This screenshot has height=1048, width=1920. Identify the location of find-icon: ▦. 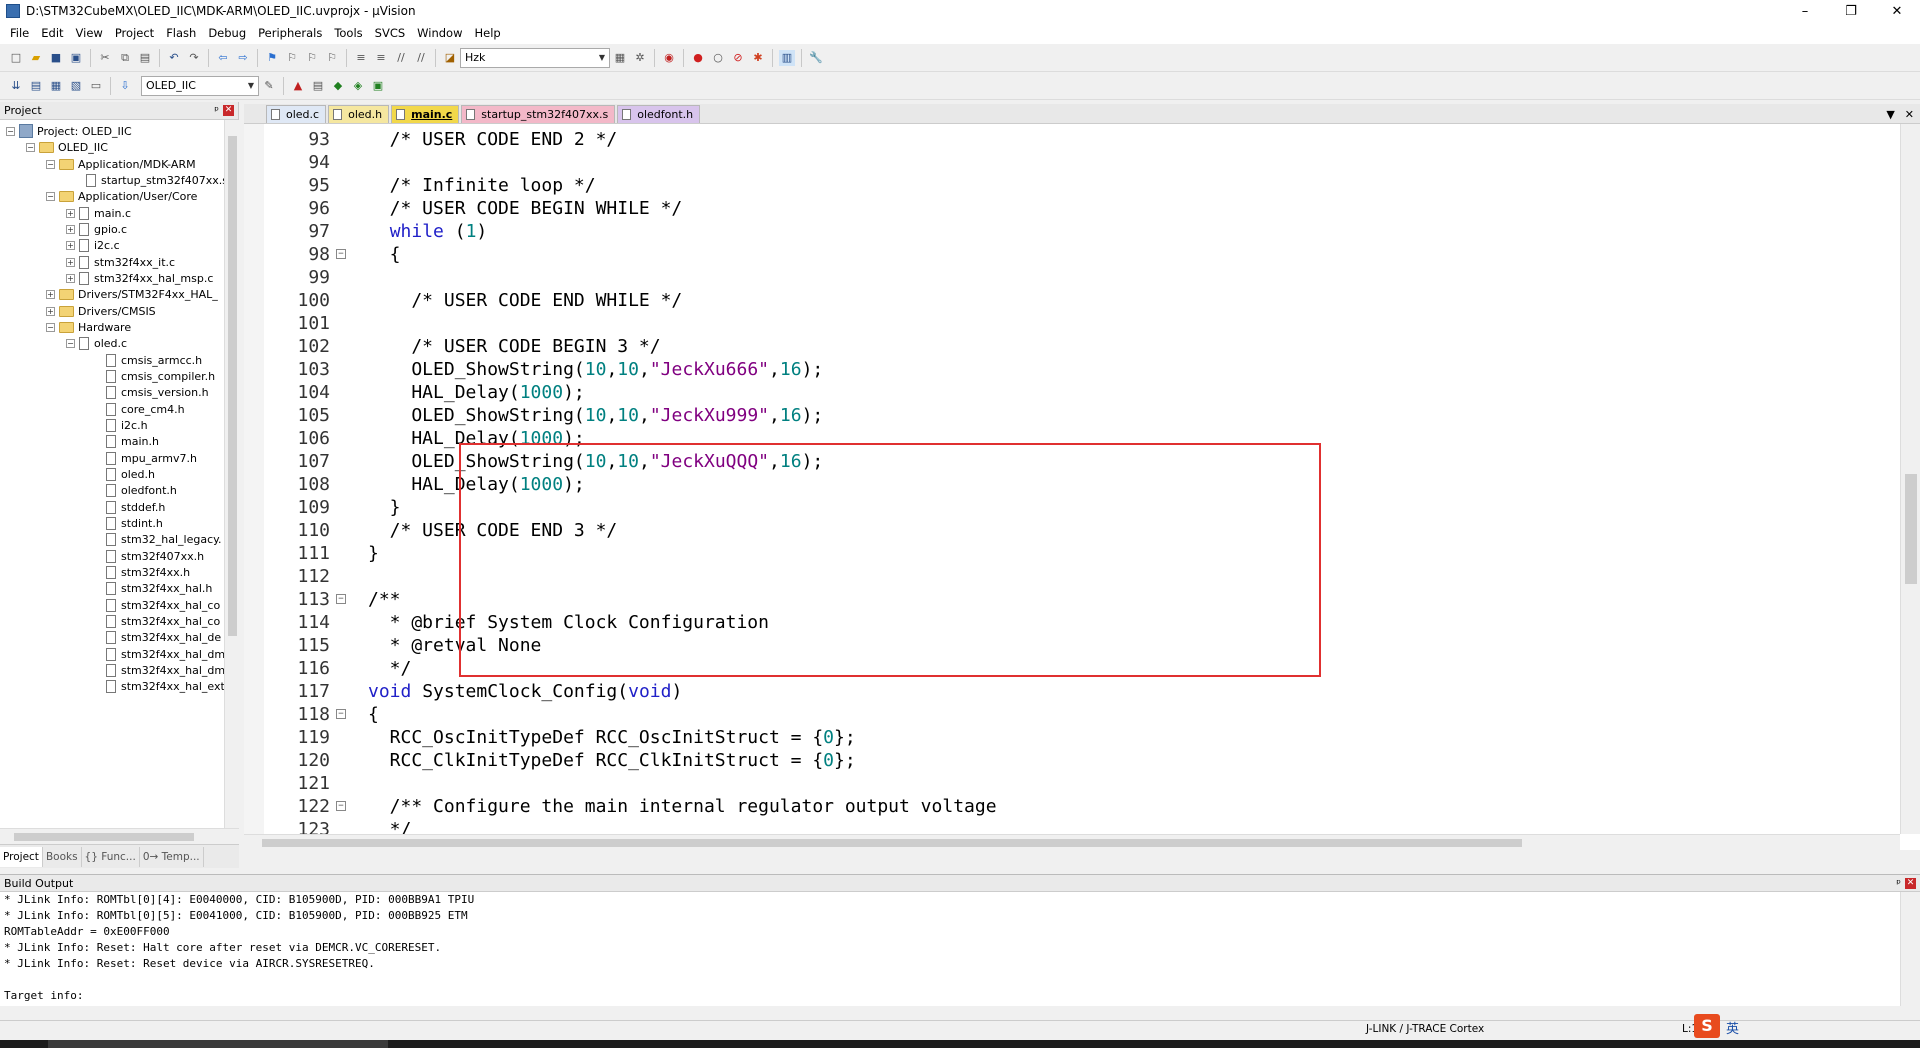
(620, 58).